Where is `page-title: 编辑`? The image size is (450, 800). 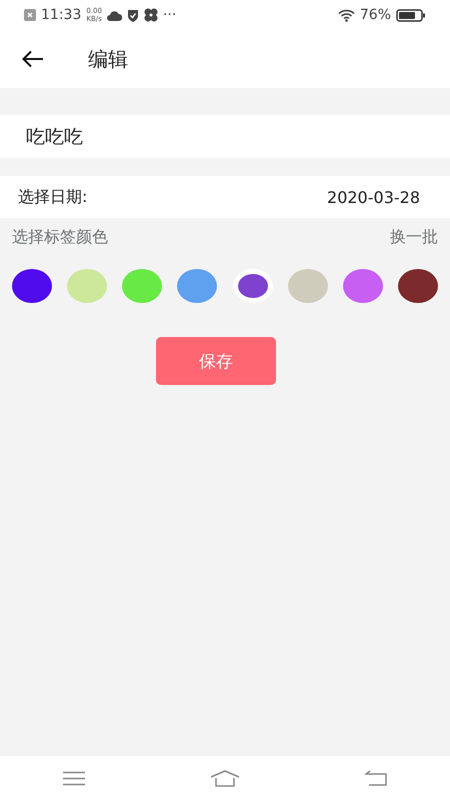
page-title: 编辑 is located at coordinates (108, 59).